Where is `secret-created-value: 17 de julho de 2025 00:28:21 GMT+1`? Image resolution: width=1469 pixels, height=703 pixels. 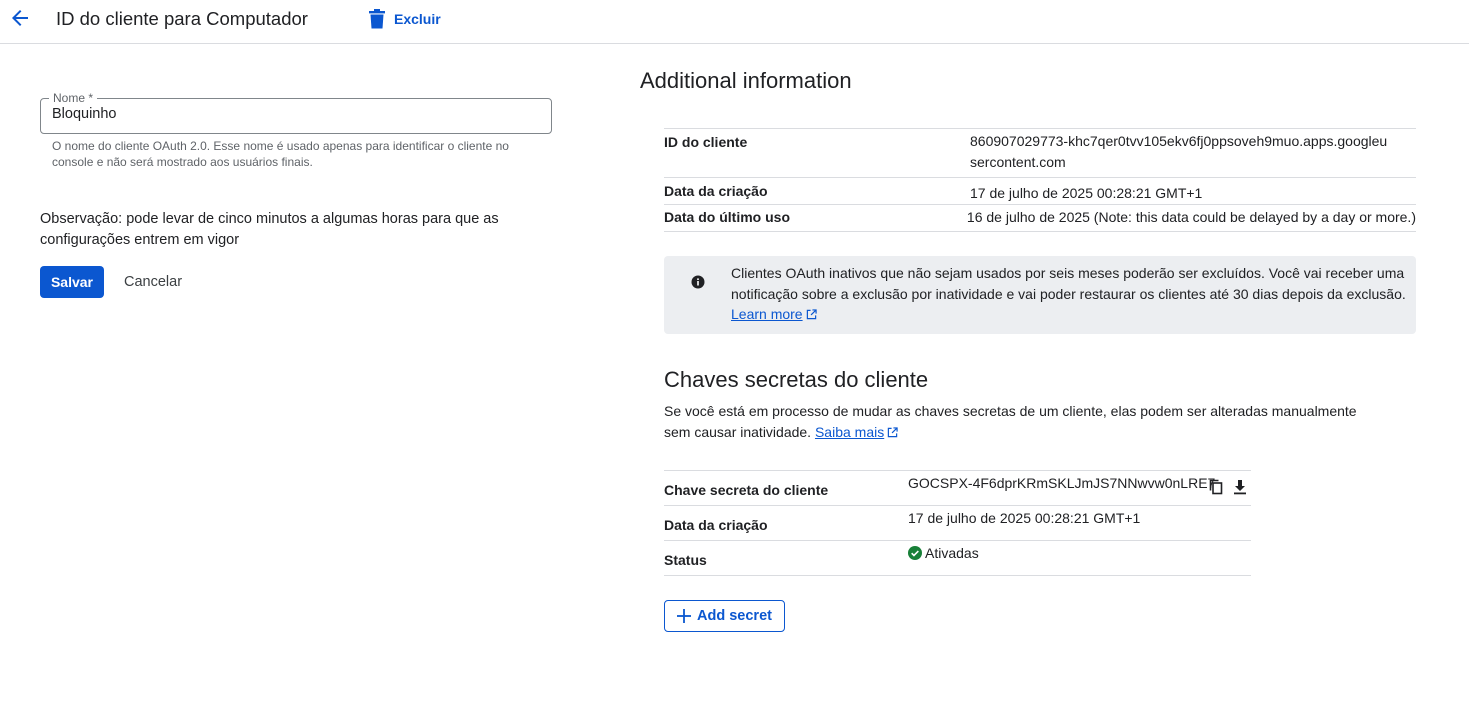 secret-created-value: 17 de julho de 2025 00:28:21 GMT+1 is located at coordinates (1024, 518).